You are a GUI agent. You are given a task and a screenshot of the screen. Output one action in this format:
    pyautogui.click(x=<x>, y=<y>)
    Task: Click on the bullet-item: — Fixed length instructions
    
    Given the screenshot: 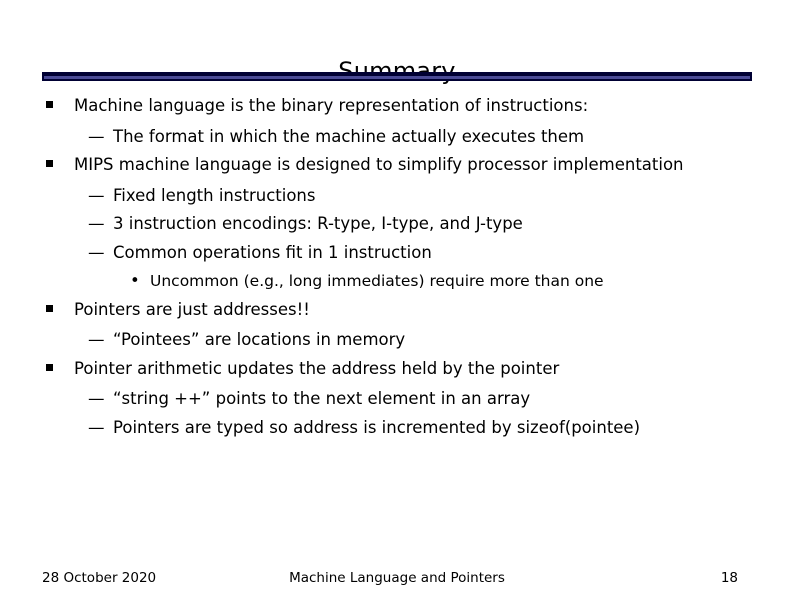 What is the action you would take?
    pyautogui.click(x=398, y=196)
    